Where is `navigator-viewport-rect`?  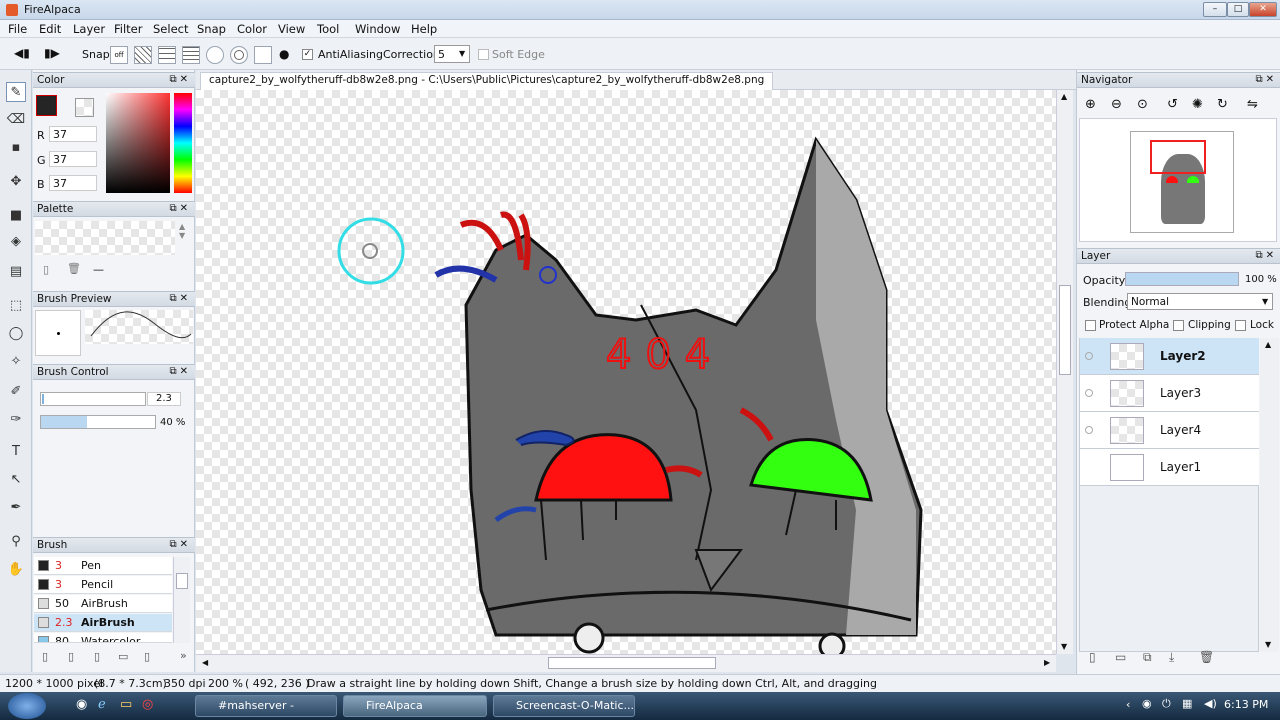 navigator-viewport-rect is located at coordinates (1178, 157).